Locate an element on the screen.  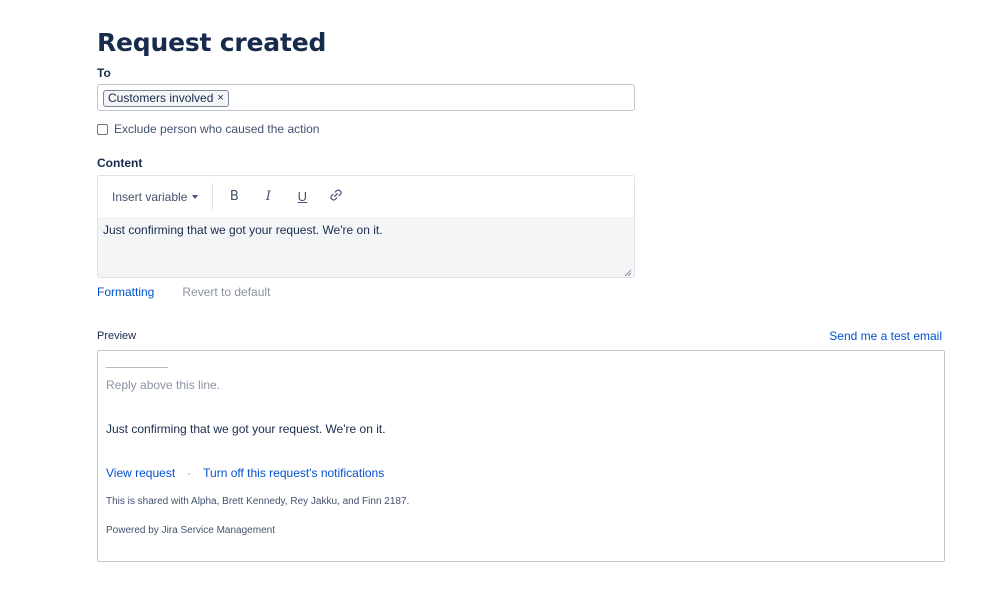
exclude-label: Exclude person who caused the action is located at coordinates (216, 129).